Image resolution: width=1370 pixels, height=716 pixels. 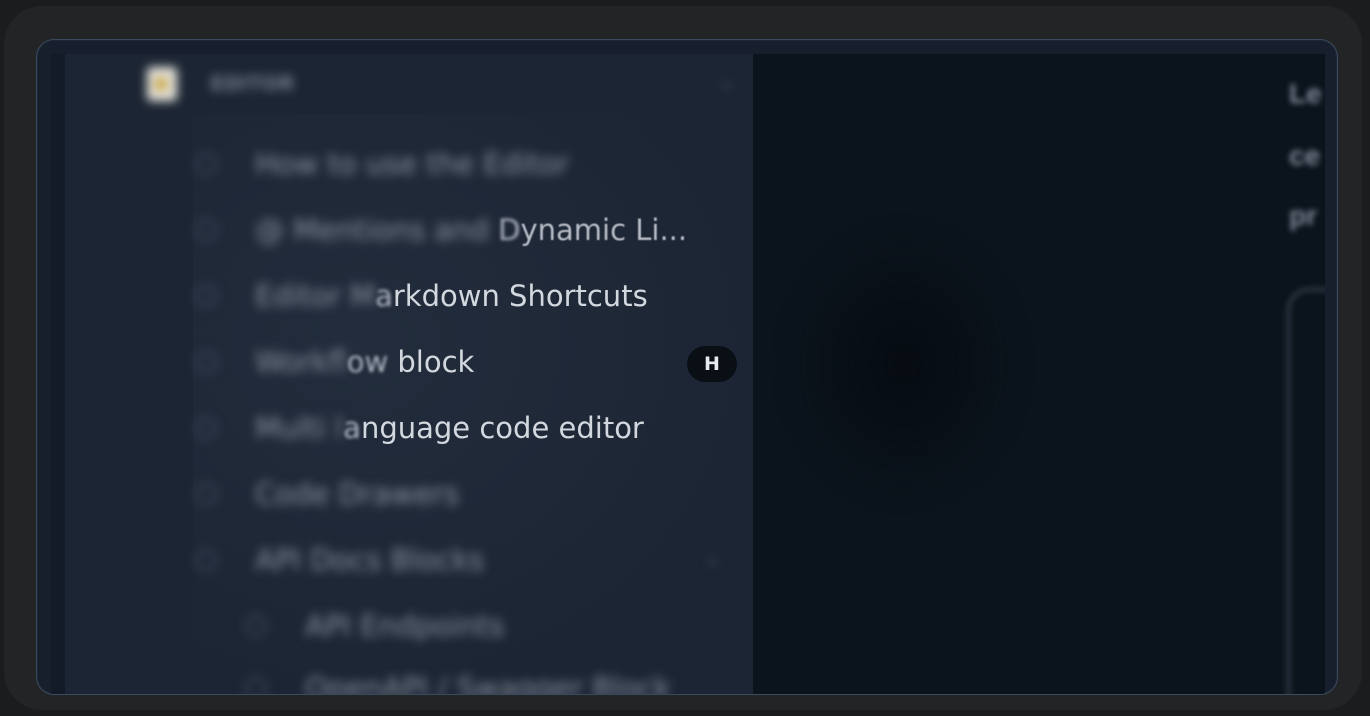 I want to click on sidebar-item-label: How to use the Editor, so click(x=412, y=164).